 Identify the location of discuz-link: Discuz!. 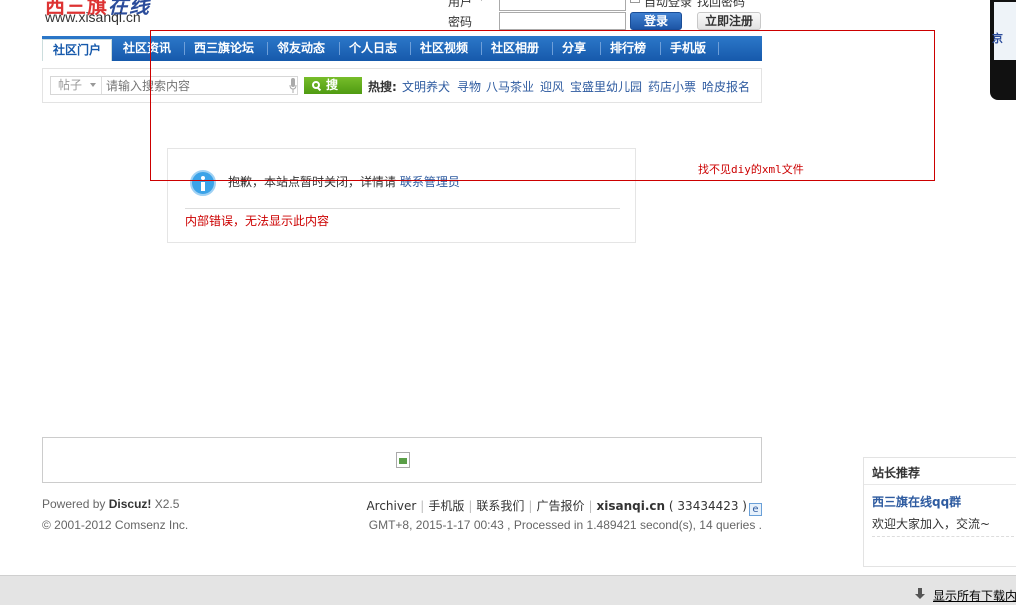
(130, 504).